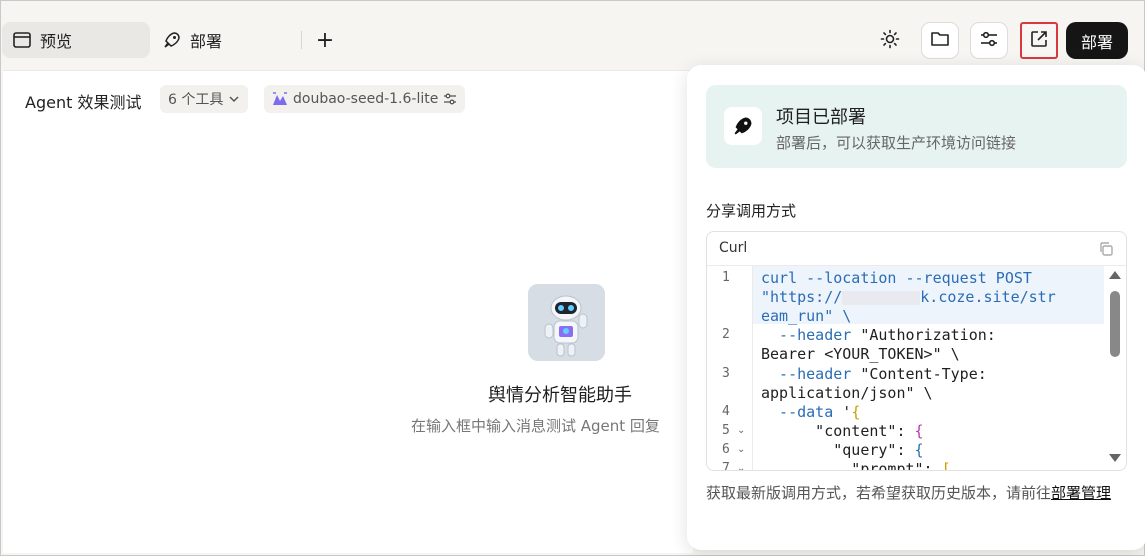 This screenshot has width=1145, height=556. What do you see at coordinates (76, 40) in the screenshot?
I see `tab-preview: 预览` at bounding box center [76, 40].